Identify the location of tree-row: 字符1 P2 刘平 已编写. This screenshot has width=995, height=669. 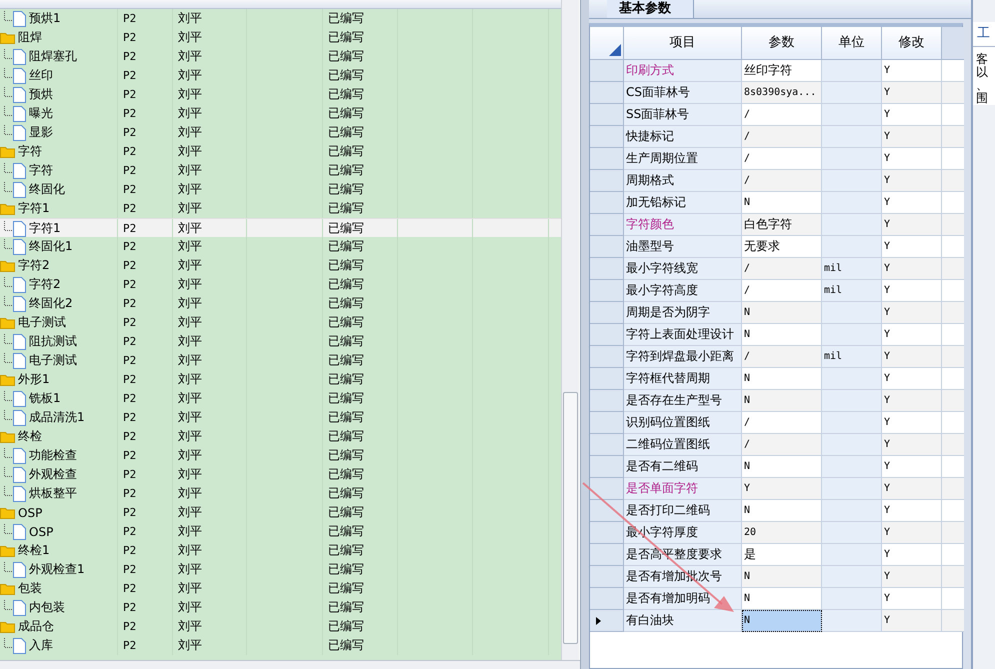
(280, 227).